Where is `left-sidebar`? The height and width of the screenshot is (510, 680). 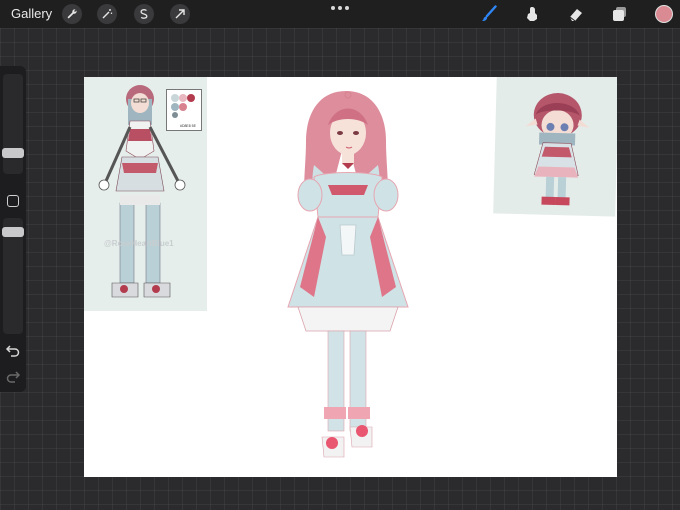 left-sidebar is located at coordinates (13, 229).